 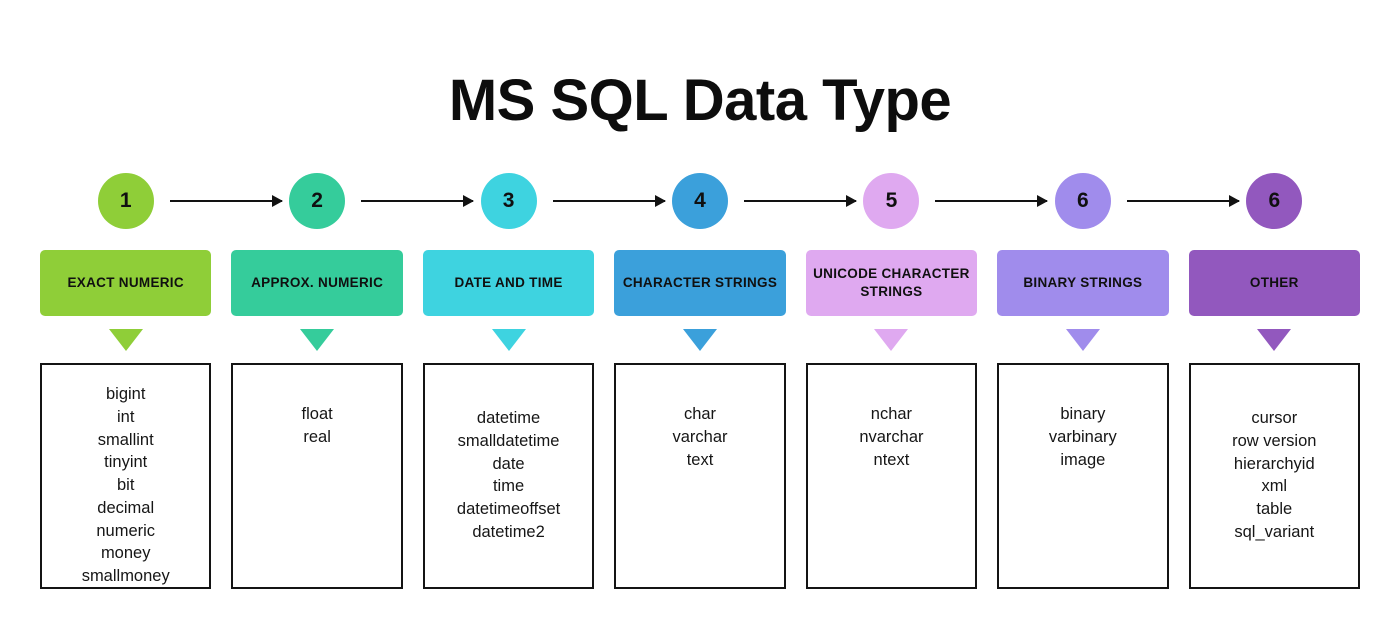 What do you see at coordinates (125, 485) in the screenshot?
I see `type-item: bit` at bounding box center [125, 485].